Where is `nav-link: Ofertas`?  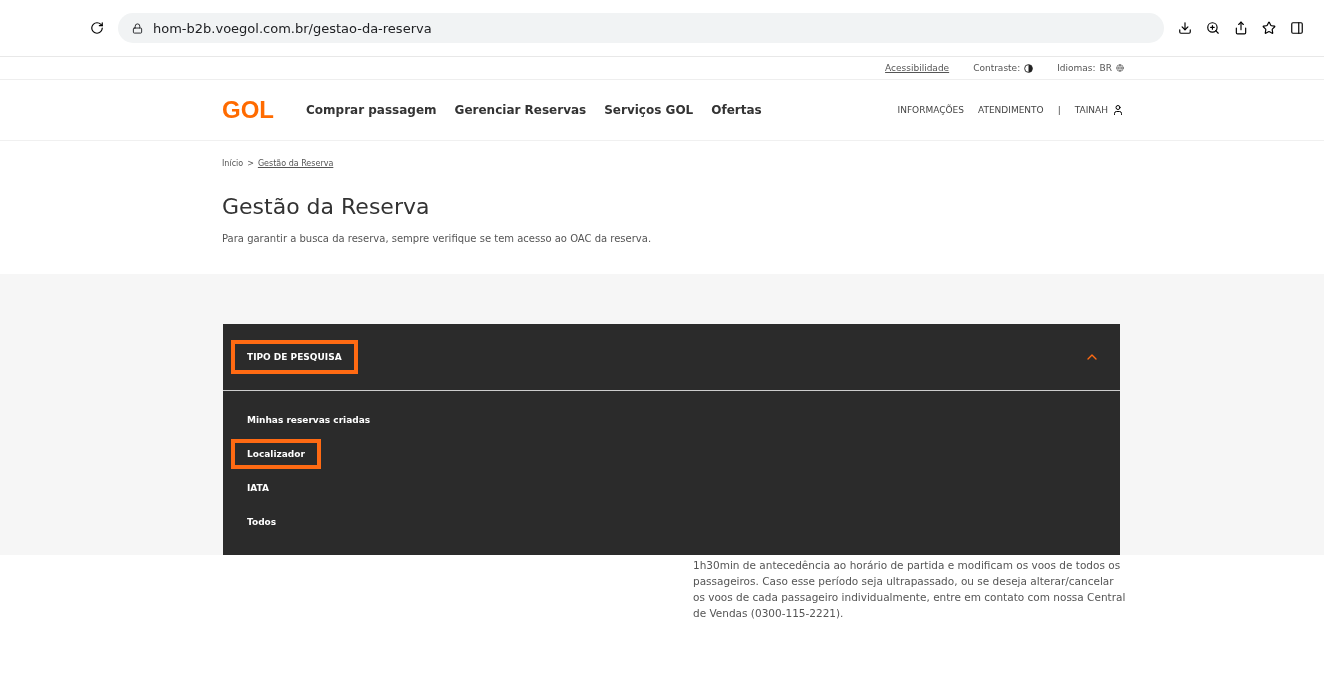
nav-link: Ofertas is located at coordinates (736, 110).